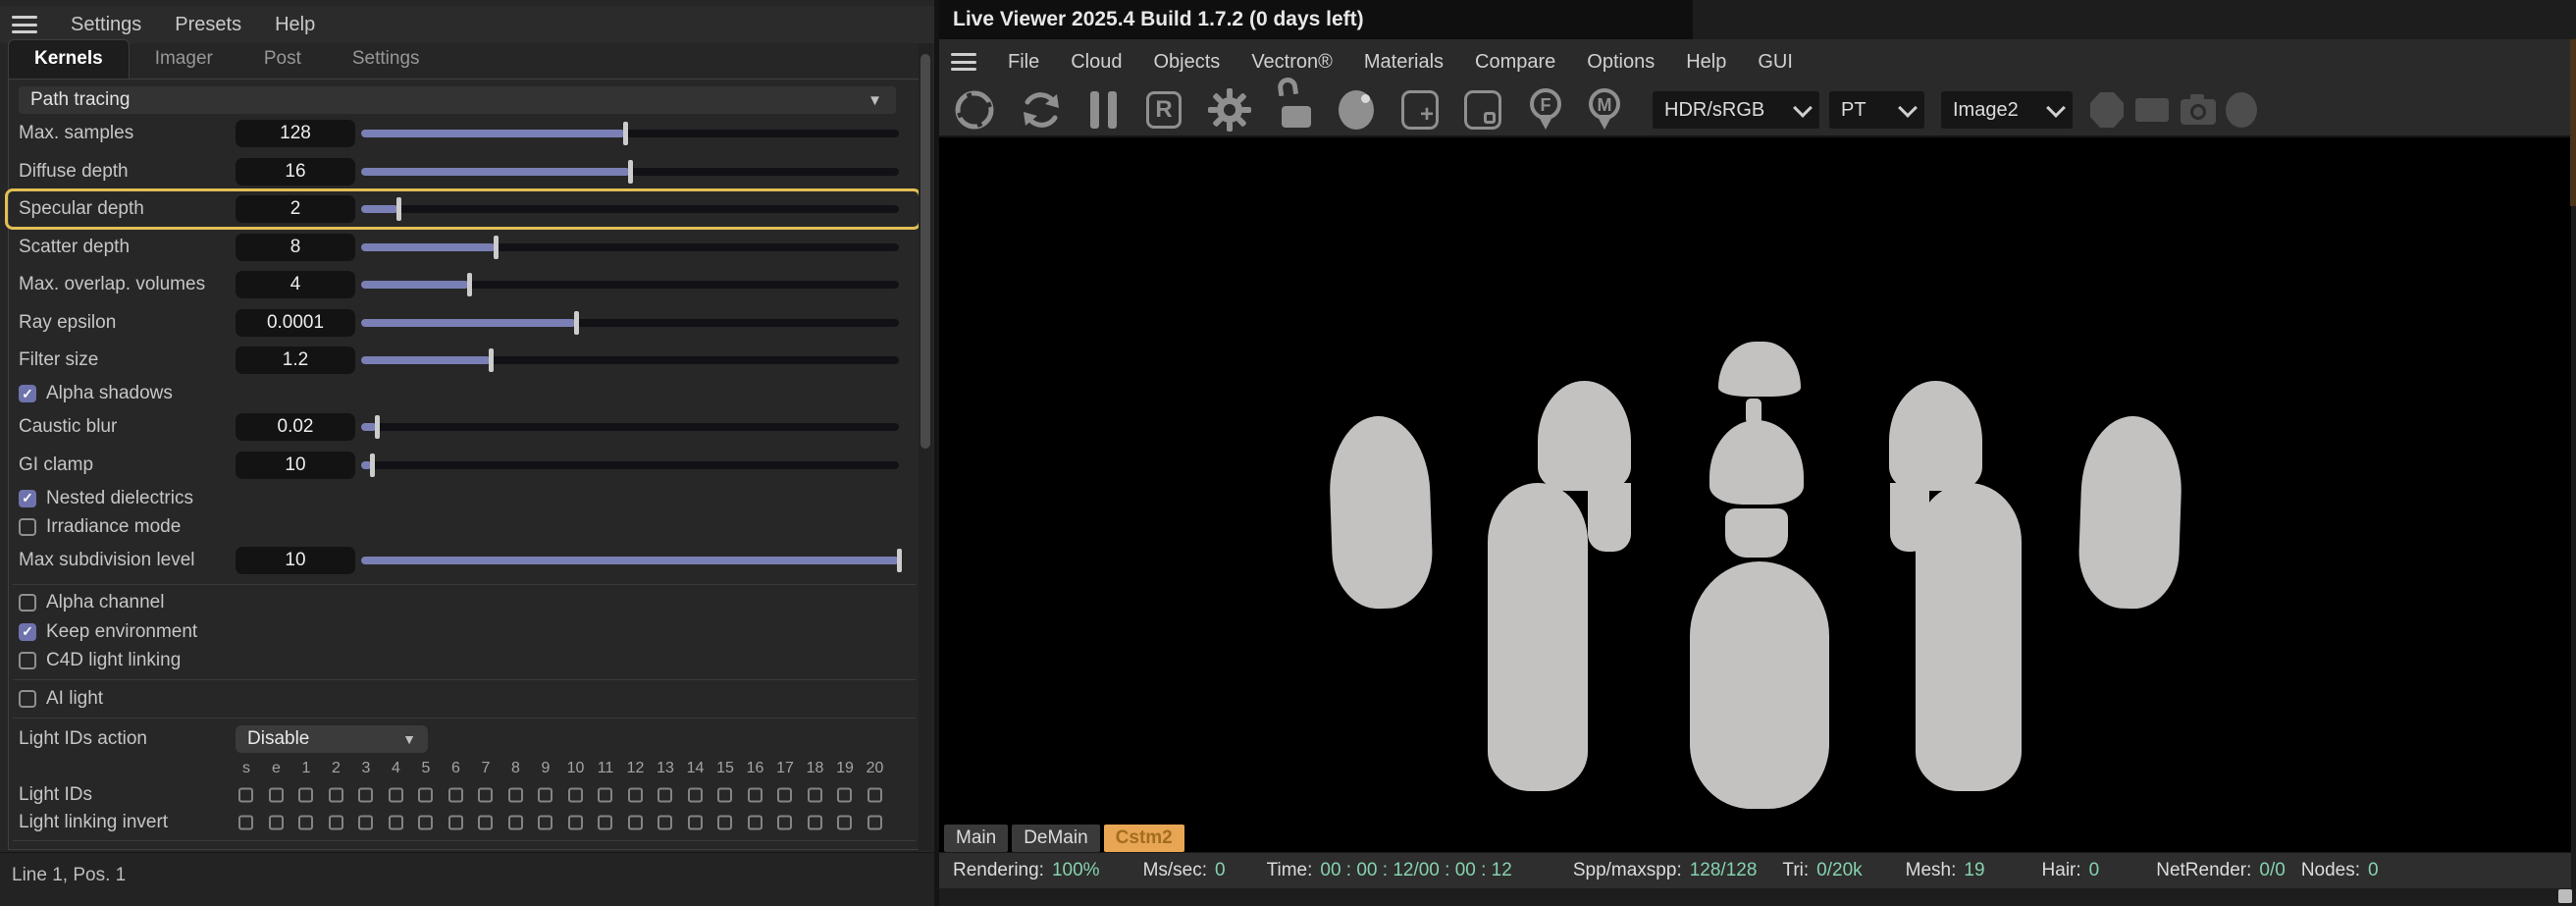 The image size is (2576, 906). What do you see at coordinates (184, 59) in the screenshot?
I see `tab-imager: Imager` at bounding box center [184, 59].